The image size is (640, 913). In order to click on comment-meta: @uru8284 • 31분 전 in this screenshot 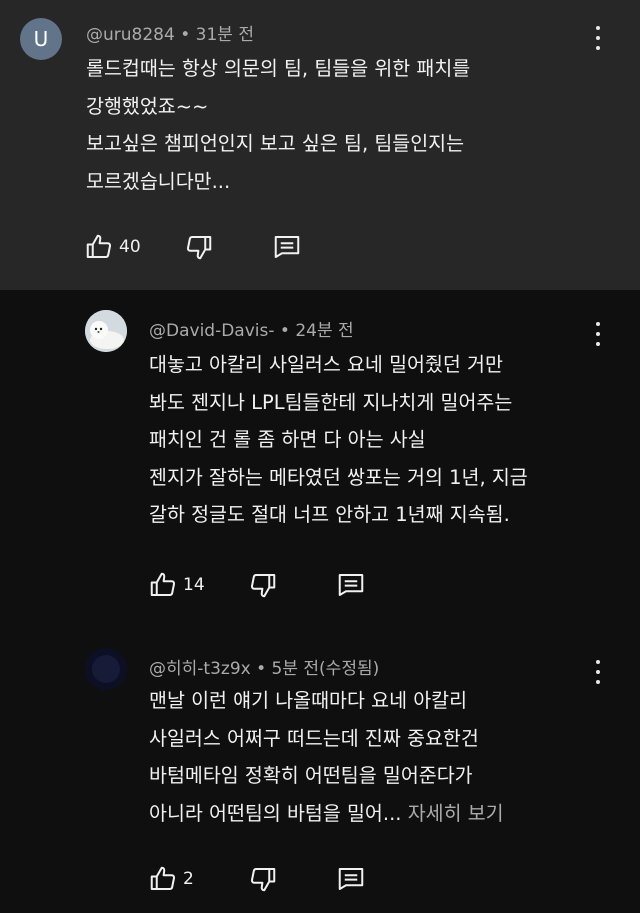, I will do `click(170, 32)`.